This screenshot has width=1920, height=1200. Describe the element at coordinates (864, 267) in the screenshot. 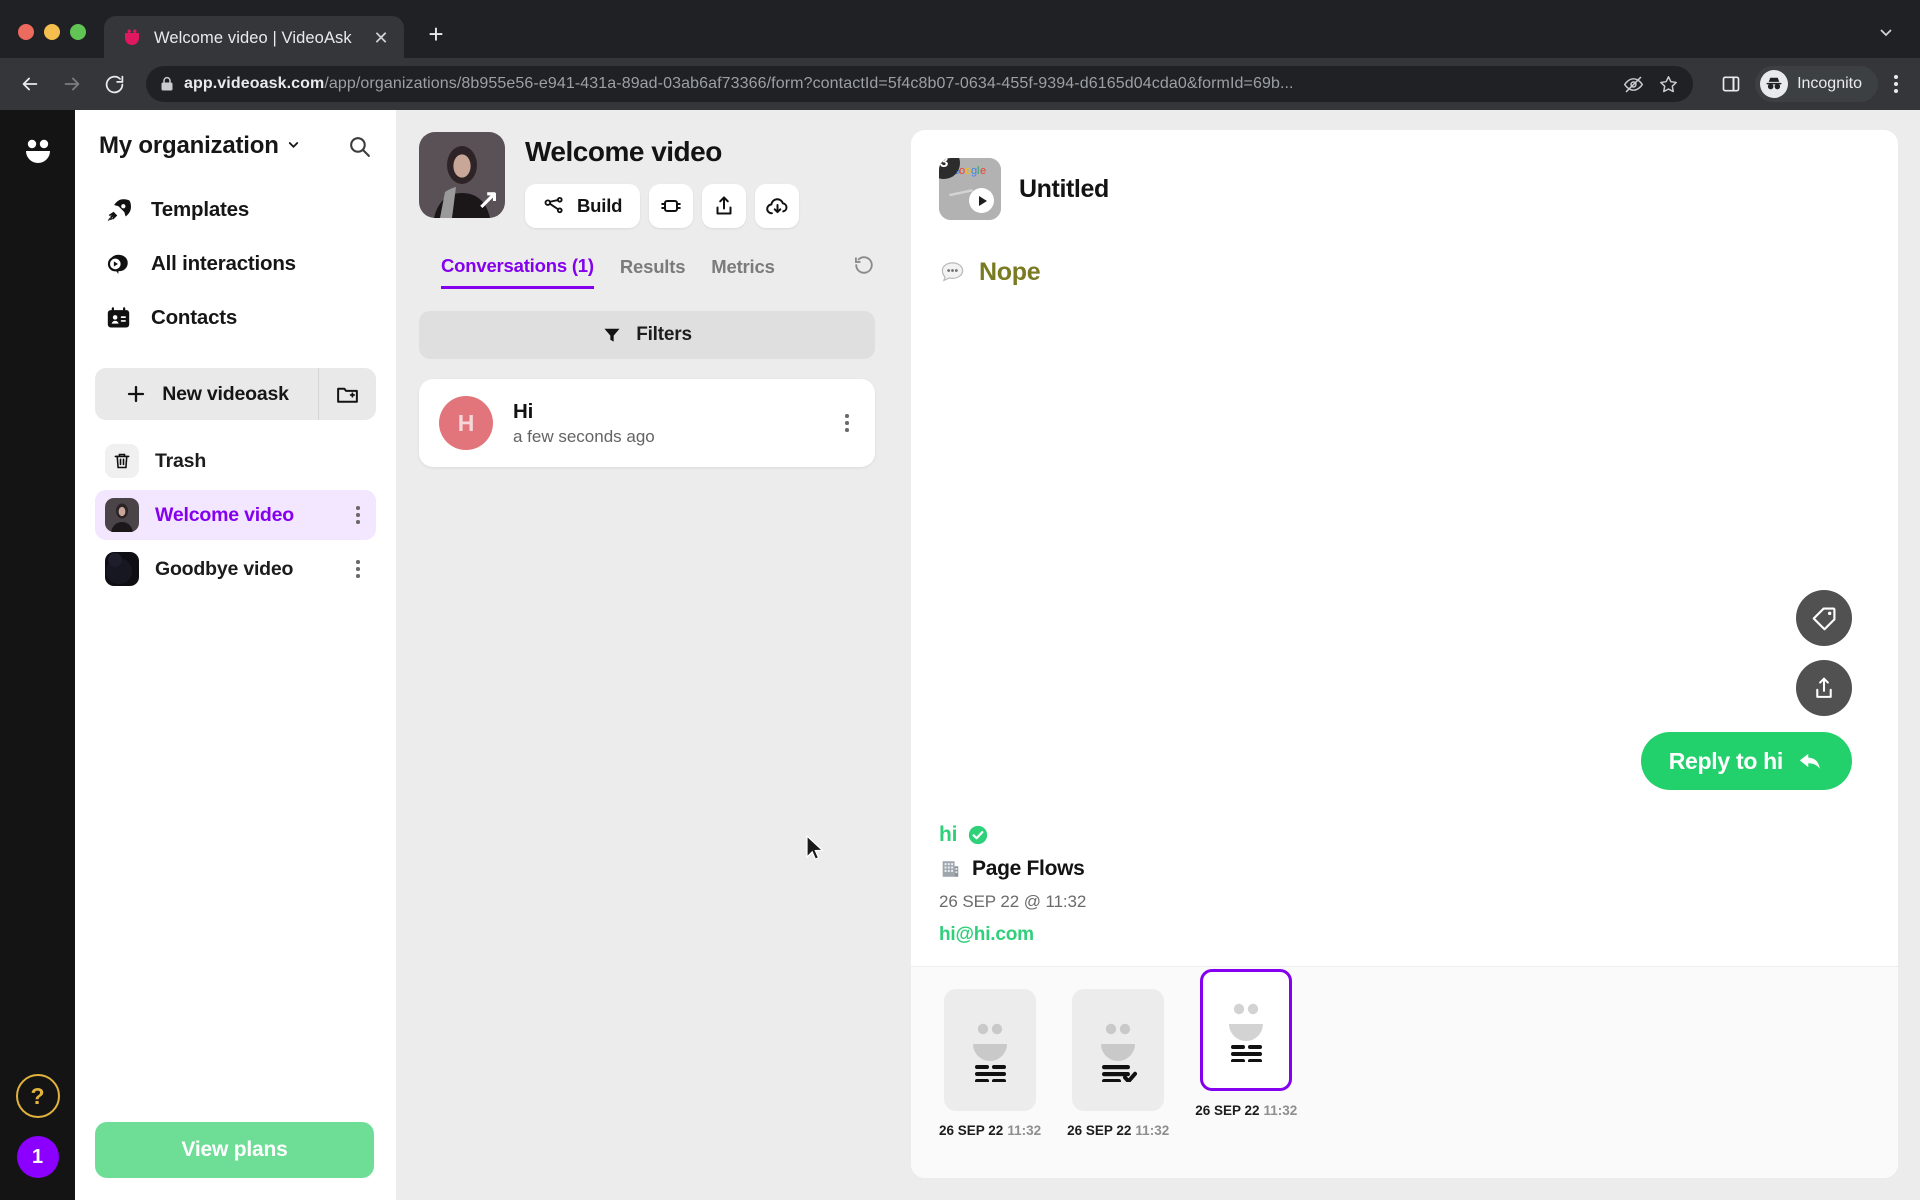

I see `refresh-icon` at that location.